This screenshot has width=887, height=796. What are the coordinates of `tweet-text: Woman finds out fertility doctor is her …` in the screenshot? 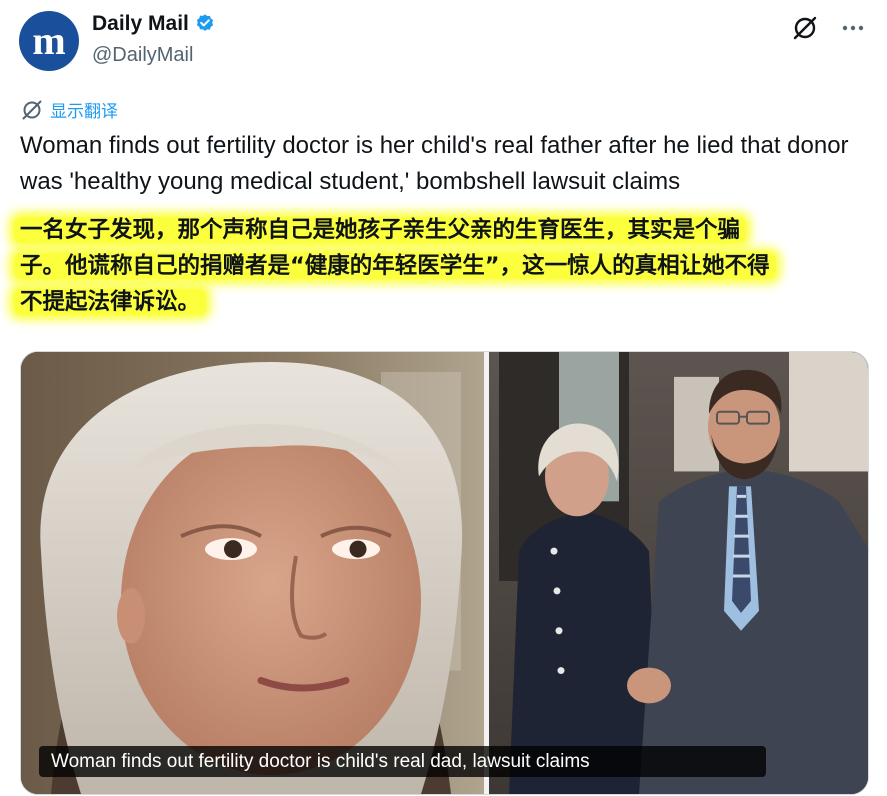 It's located at (434, 163).